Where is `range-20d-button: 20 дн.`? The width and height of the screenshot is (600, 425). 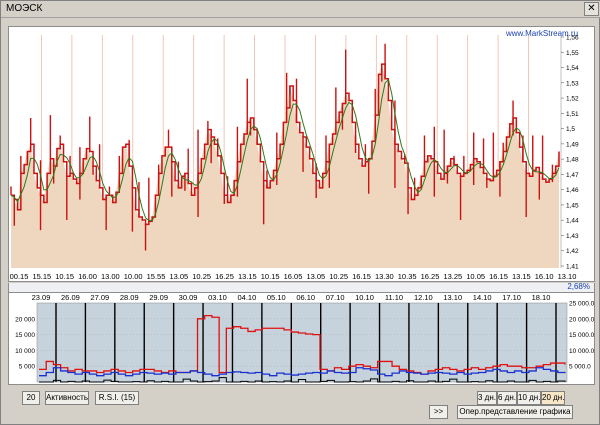 range-20d-button: 20 дн. is located at coordinates (553, 398).